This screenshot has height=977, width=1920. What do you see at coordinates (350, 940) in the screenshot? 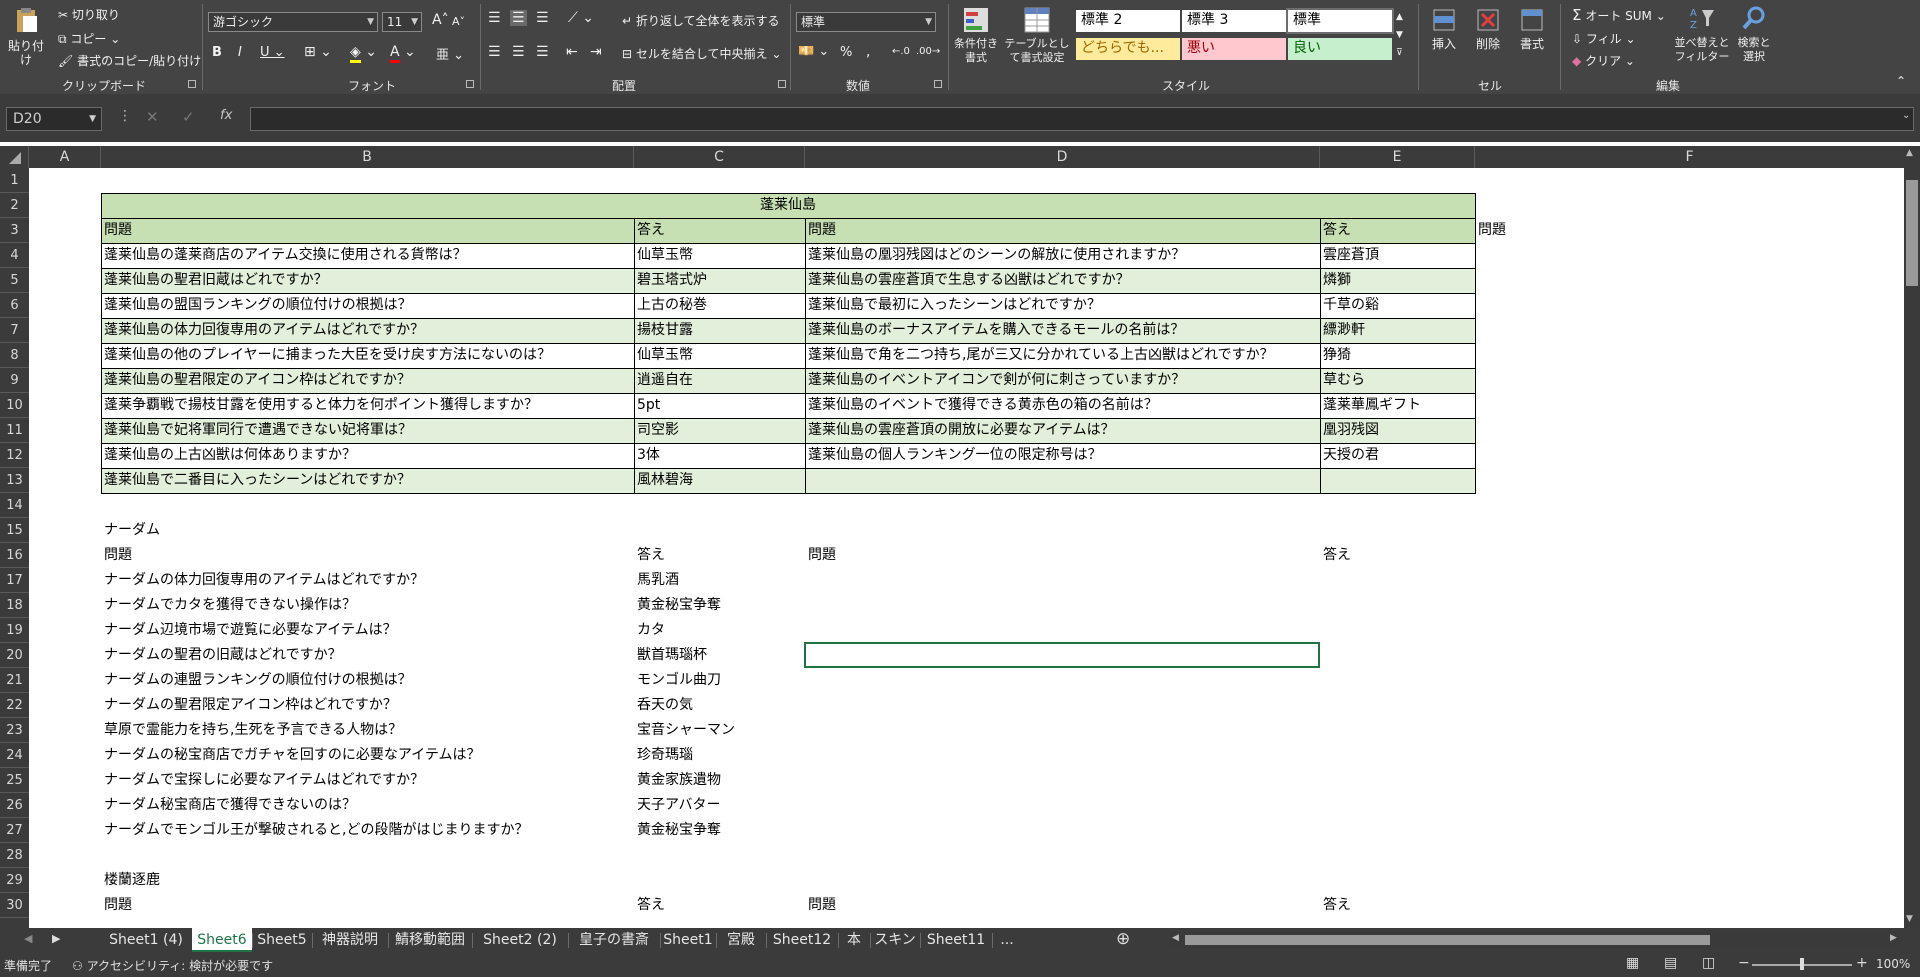
I see `sheet-tab: 神器説明` at bounding box center [350, 940].